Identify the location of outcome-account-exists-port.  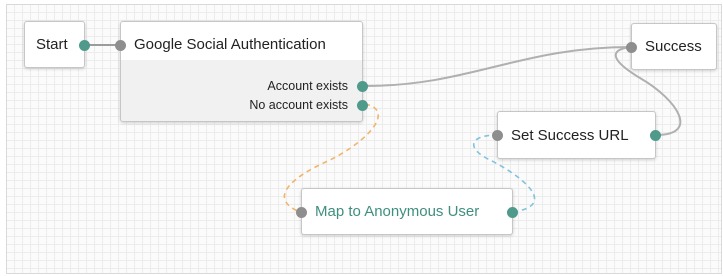
(362, 86).